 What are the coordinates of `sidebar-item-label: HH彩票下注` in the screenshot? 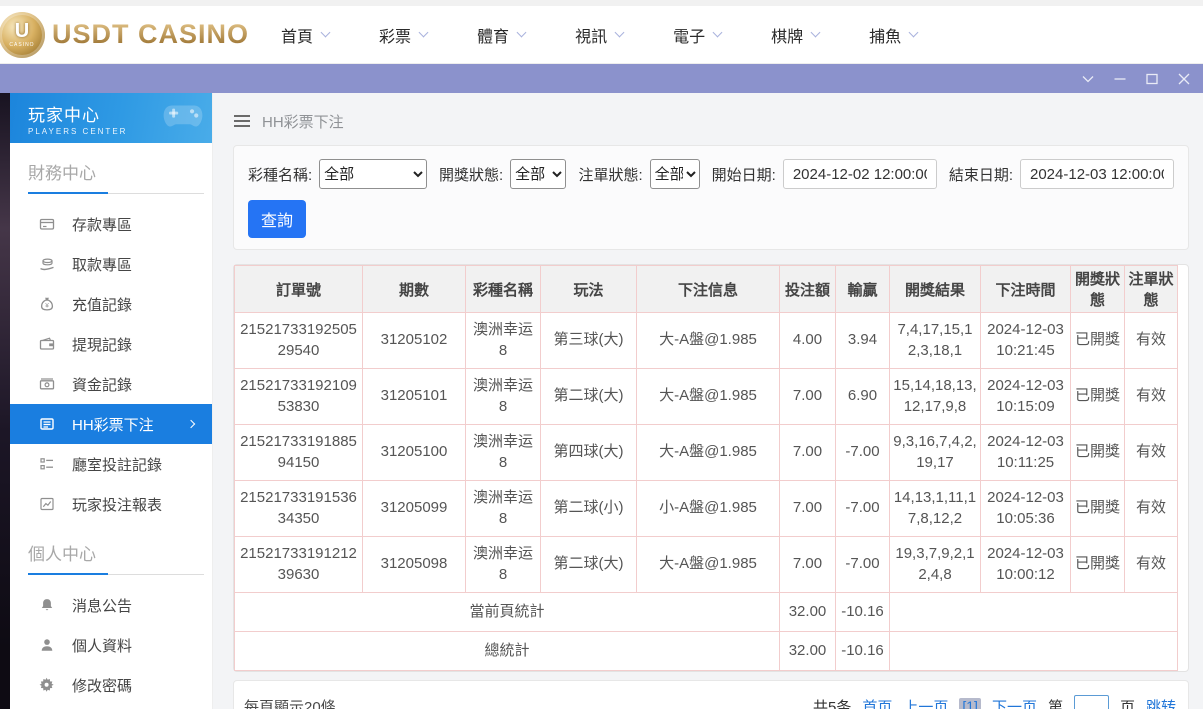 It's located at (113, 425).